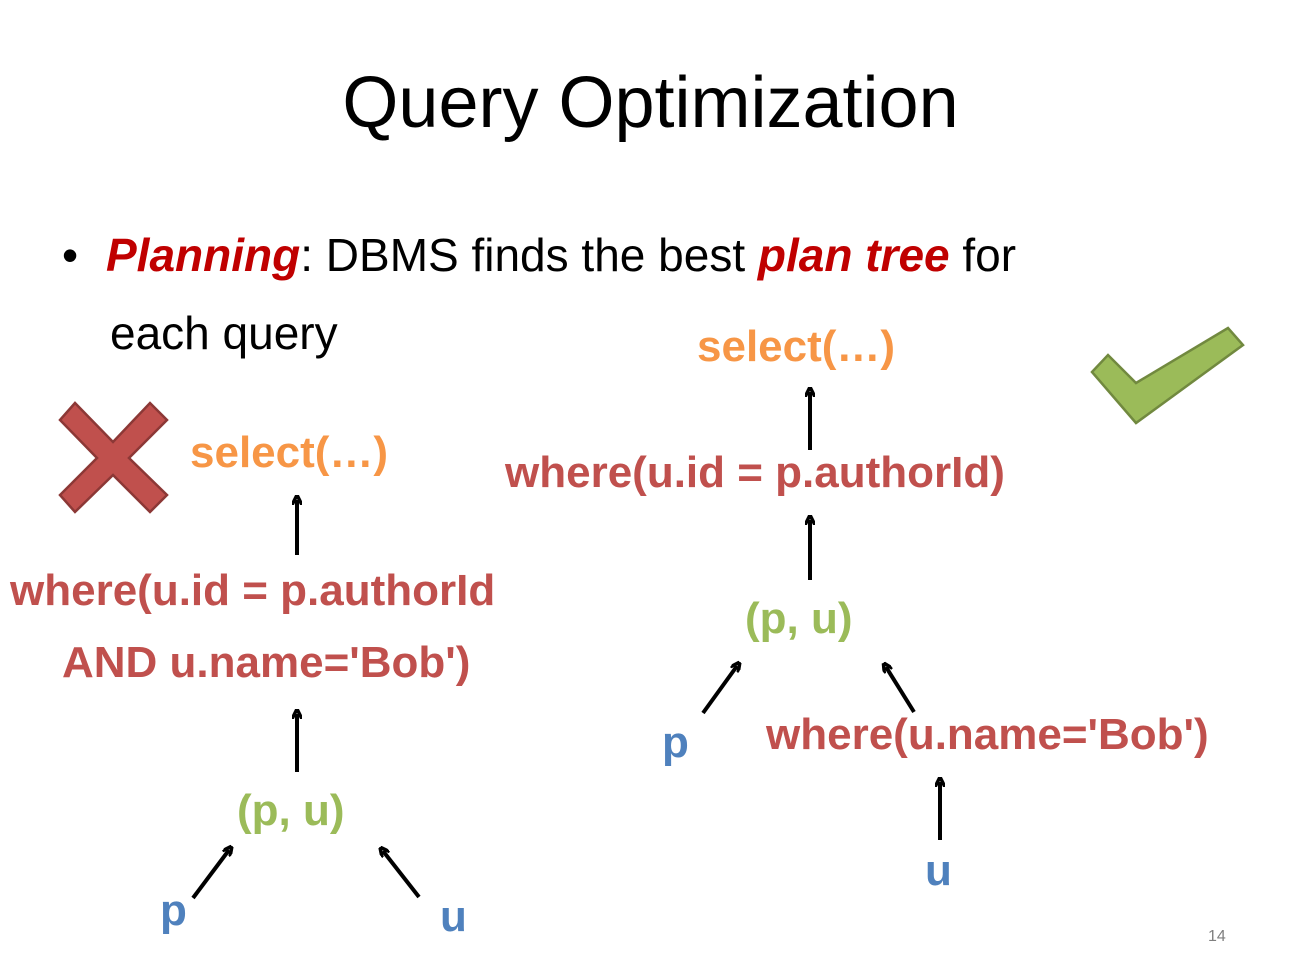  I want to click on right-table-p: p, so click(675, 742).